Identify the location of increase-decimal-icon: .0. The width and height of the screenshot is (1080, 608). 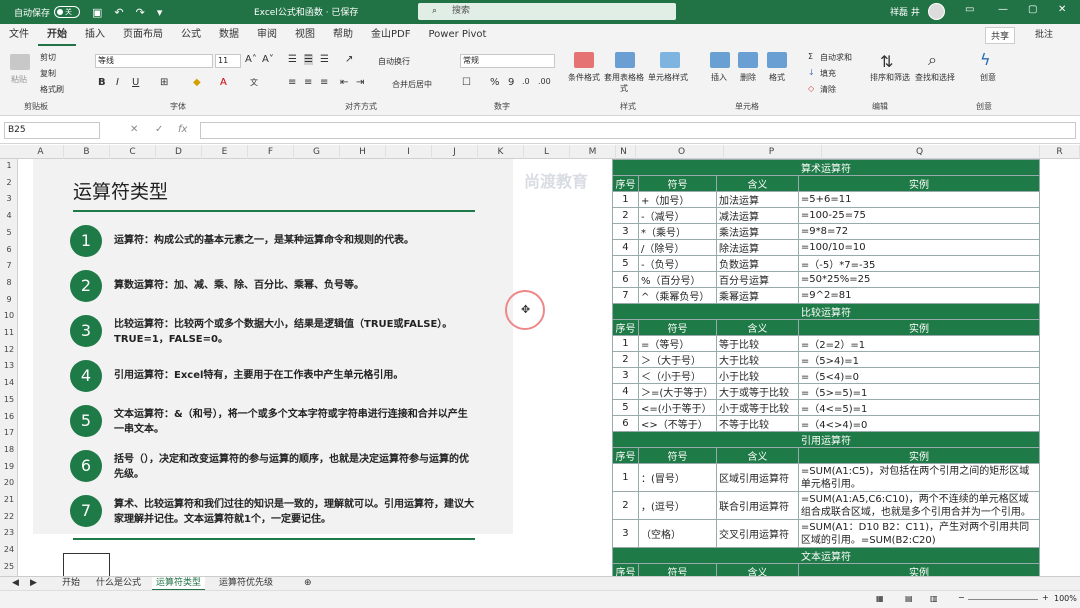
(526, 81).